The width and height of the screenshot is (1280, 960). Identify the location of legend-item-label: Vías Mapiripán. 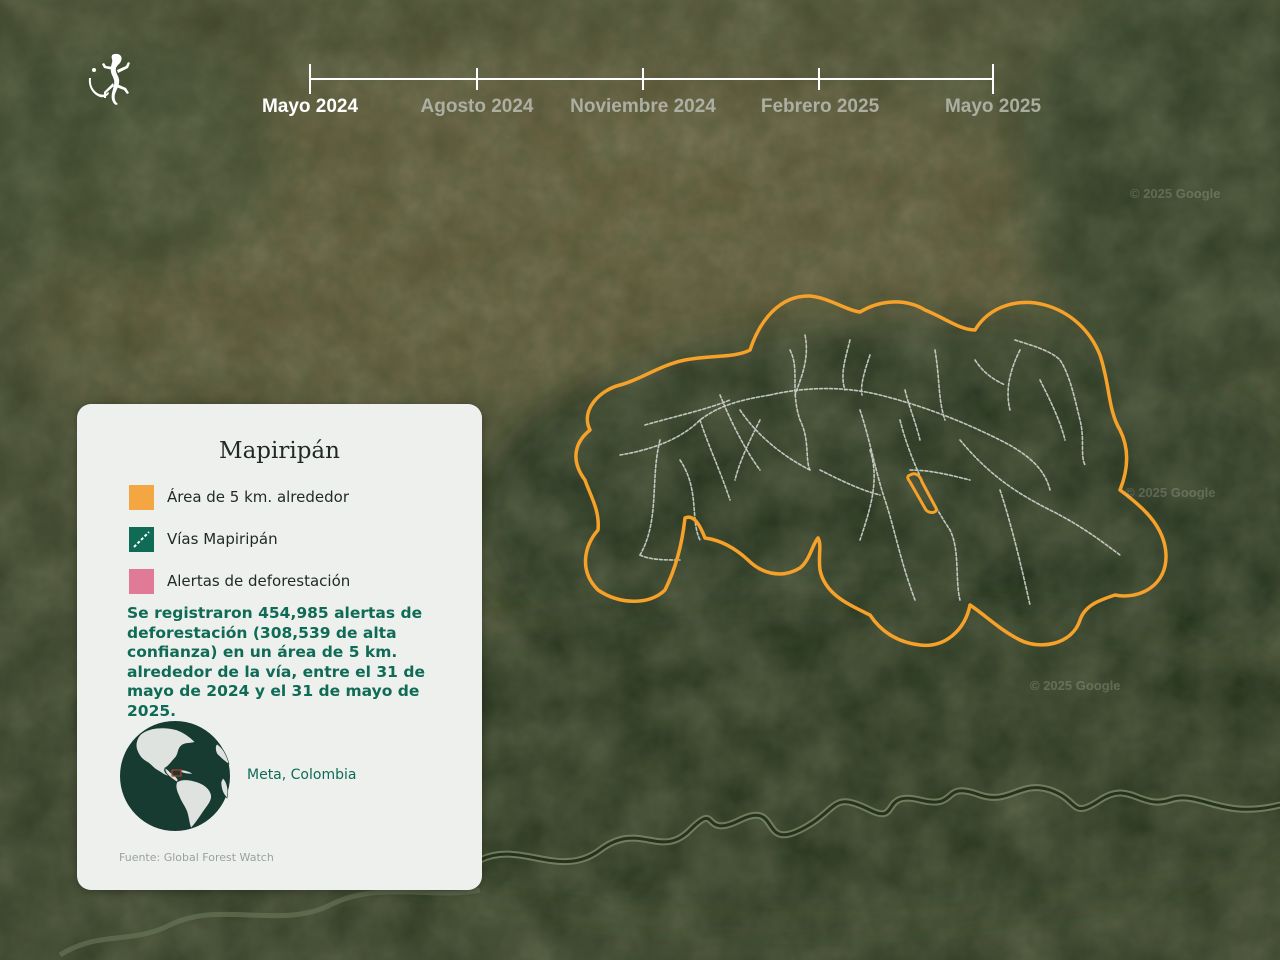
(222, 539).